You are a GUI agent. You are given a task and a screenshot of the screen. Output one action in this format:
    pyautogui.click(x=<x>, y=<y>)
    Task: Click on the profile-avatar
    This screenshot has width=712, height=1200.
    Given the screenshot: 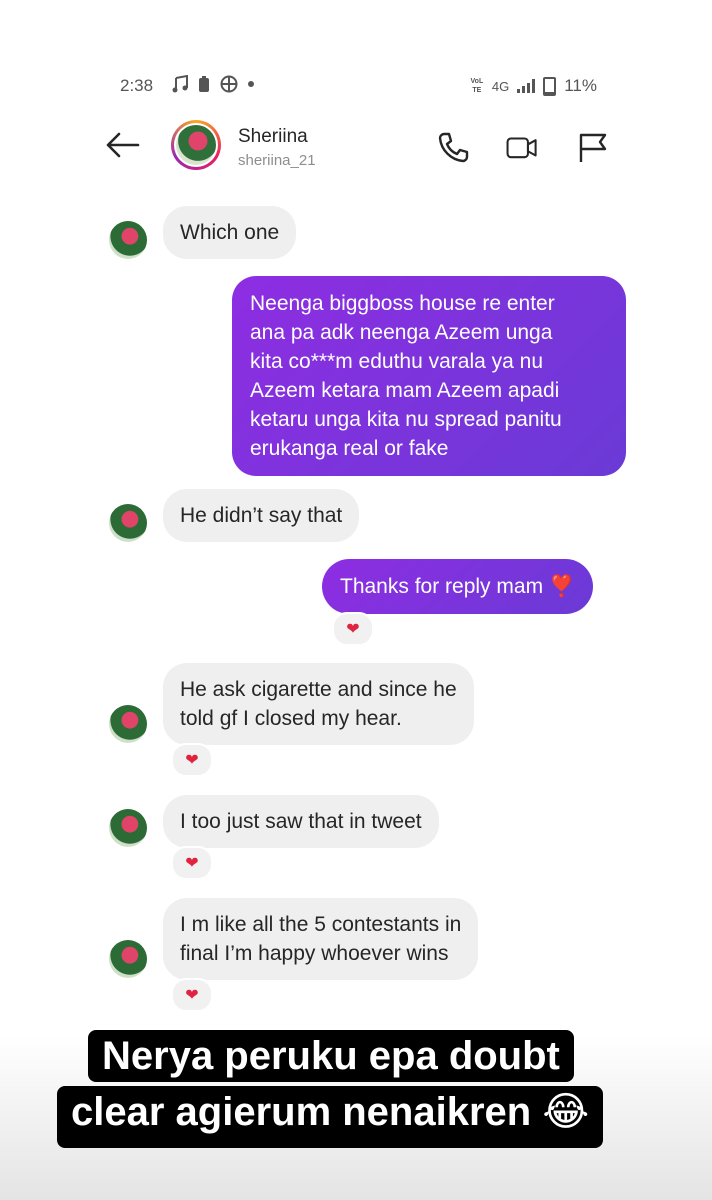 What is the action you would take?
    pyautogui.click(x=196, y=145)
    